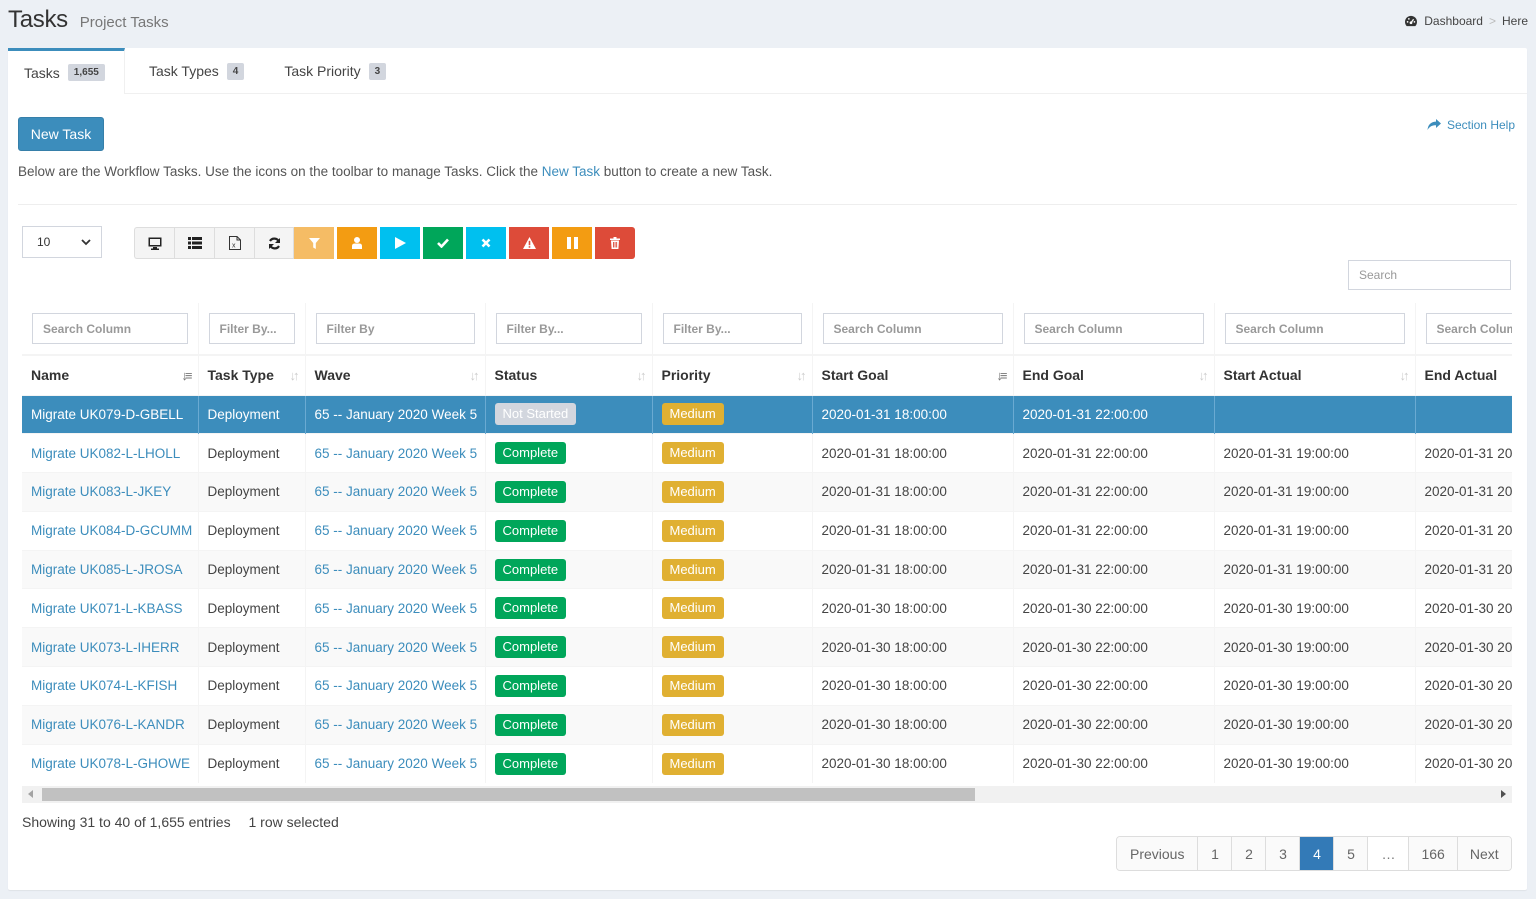  Describe the element at coordinates (569, 375) in the screenshot. I see `column-header: Status ↓↑` at that location.